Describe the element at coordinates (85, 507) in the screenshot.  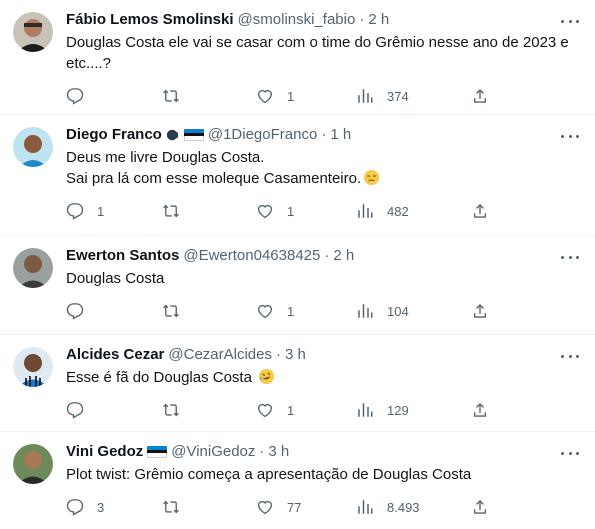
I see `reply-button: 3` at that location.